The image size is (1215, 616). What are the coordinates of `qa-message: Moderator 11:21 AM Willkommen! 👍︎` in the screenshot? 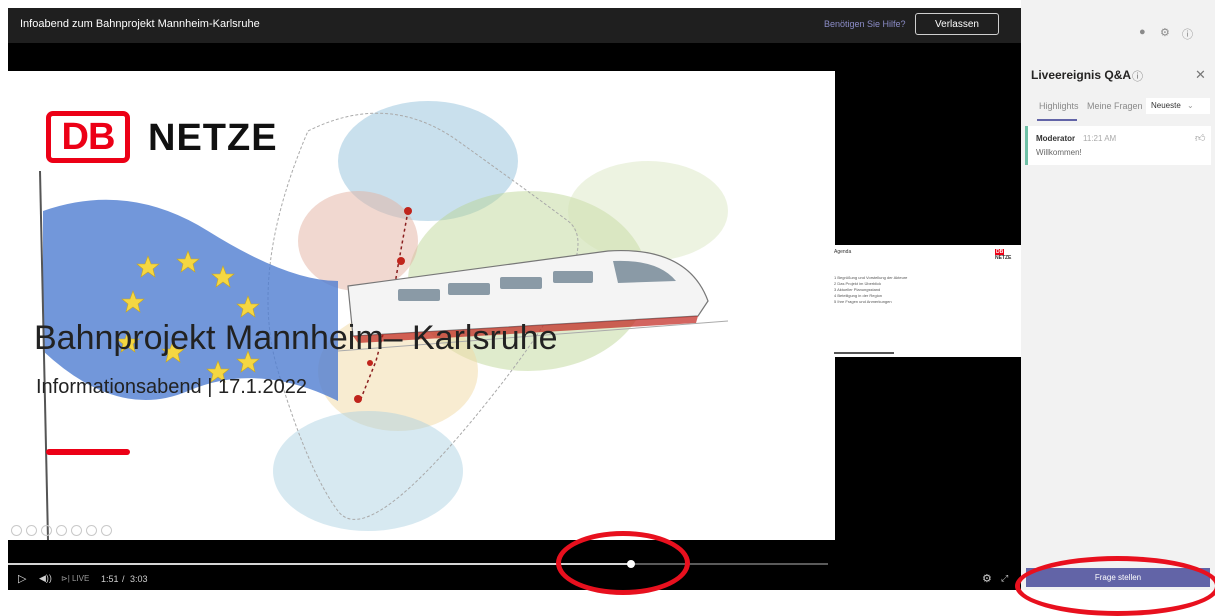 It's located at (1118, 145).